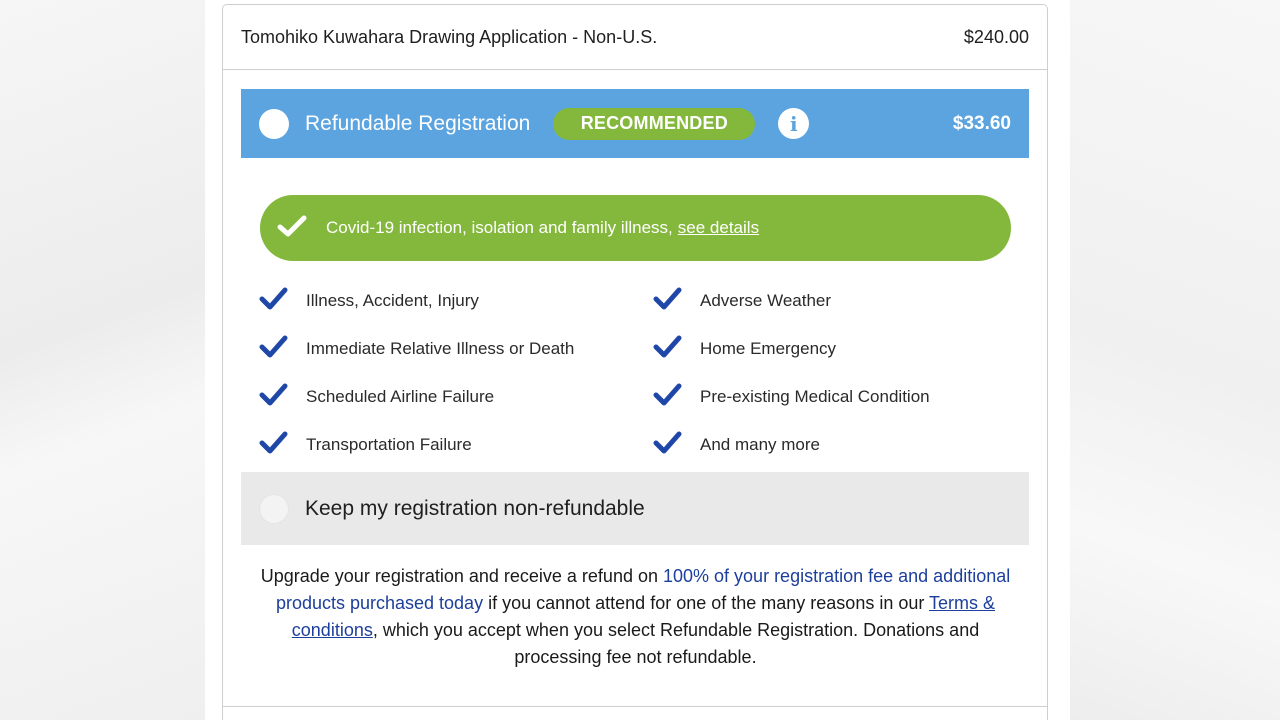 The image size is (1280, 720). Describe the element at coordinates (836, 301) in the screenshot. I see `benefit-item: Adverse Weather` at that location.